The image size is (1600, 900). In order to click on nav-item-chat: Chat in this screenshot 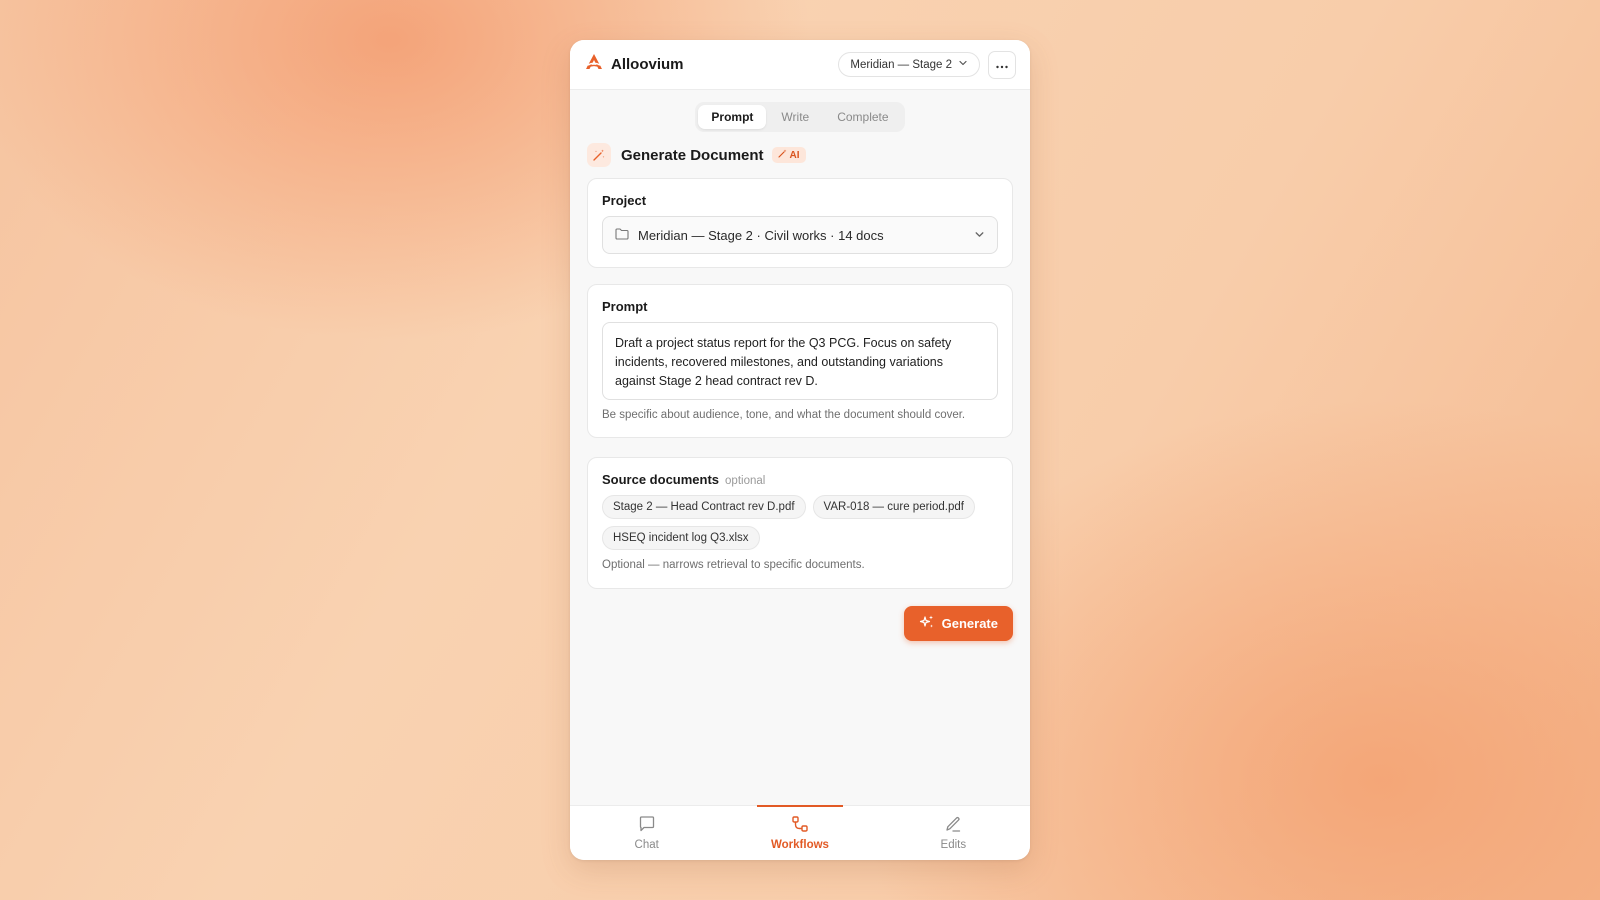, I will do `click(646, 833)`.